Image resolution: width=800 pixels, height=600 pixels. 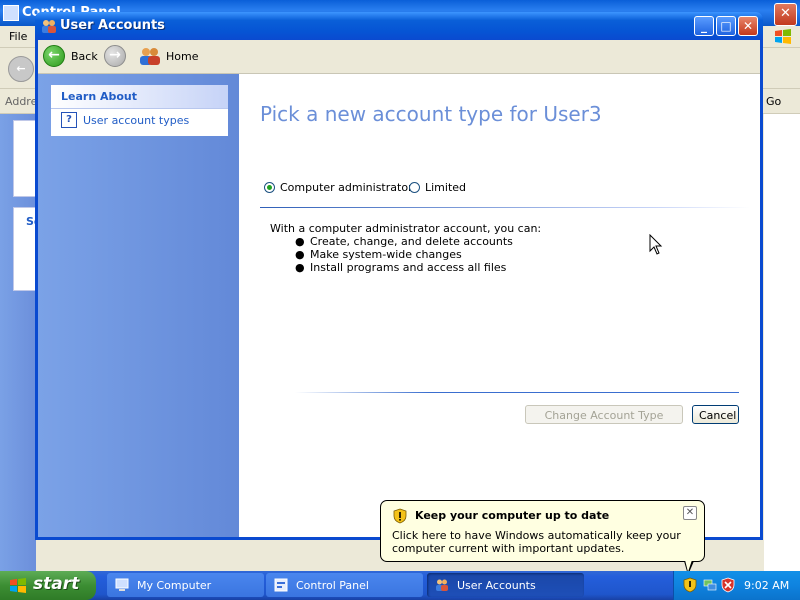 What do you see at coordinates (512, 515) in the screenshot?
I see `notification-title: Keep your computer up to date` at bounding box center [512, 515].